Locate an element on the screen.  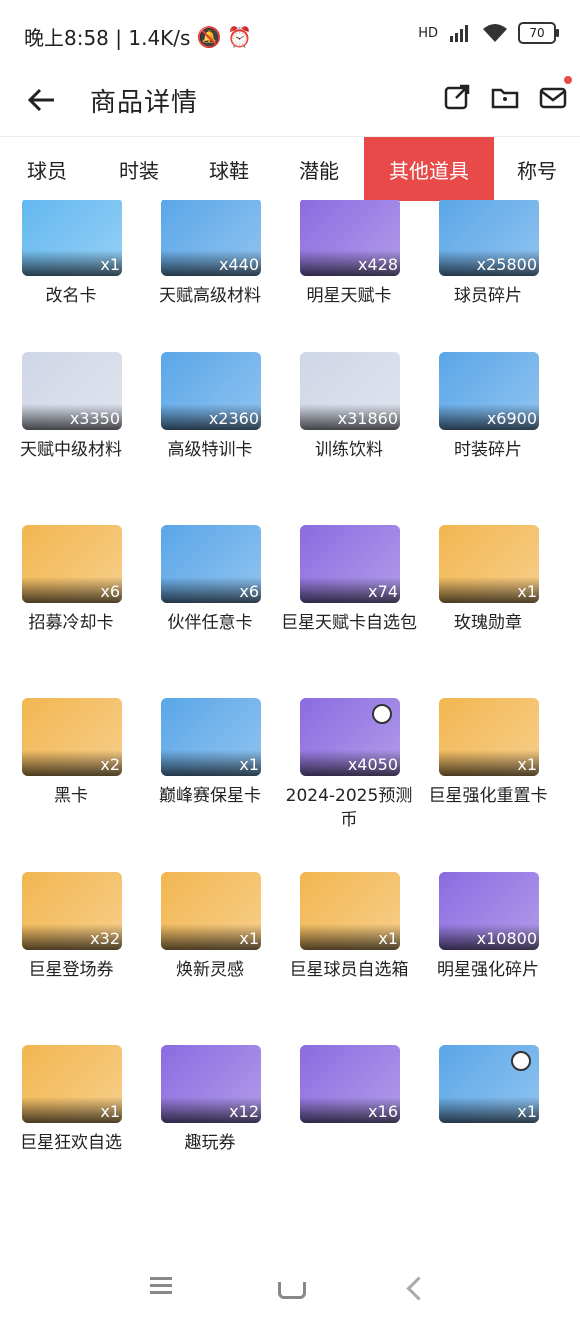
item-name: 伙伴任意卡 is located at coordinates (210, 623).